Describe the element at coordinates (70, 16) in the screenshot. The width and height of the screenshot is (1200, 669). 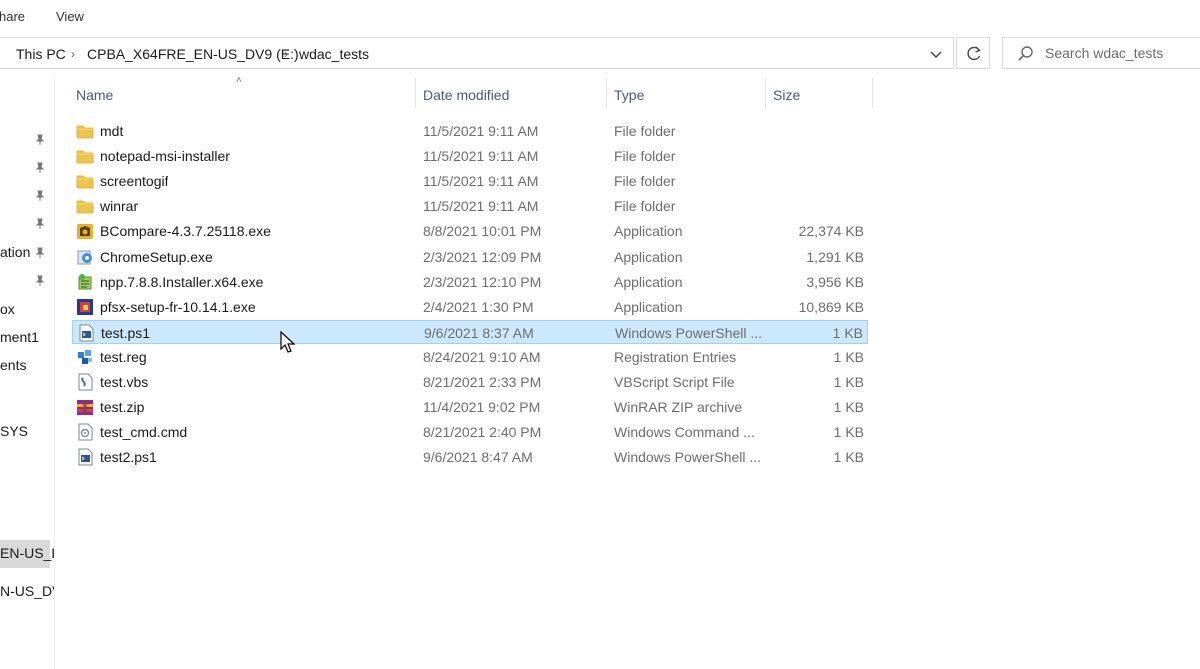
I see `ribbon-tab-view: View` at that location.